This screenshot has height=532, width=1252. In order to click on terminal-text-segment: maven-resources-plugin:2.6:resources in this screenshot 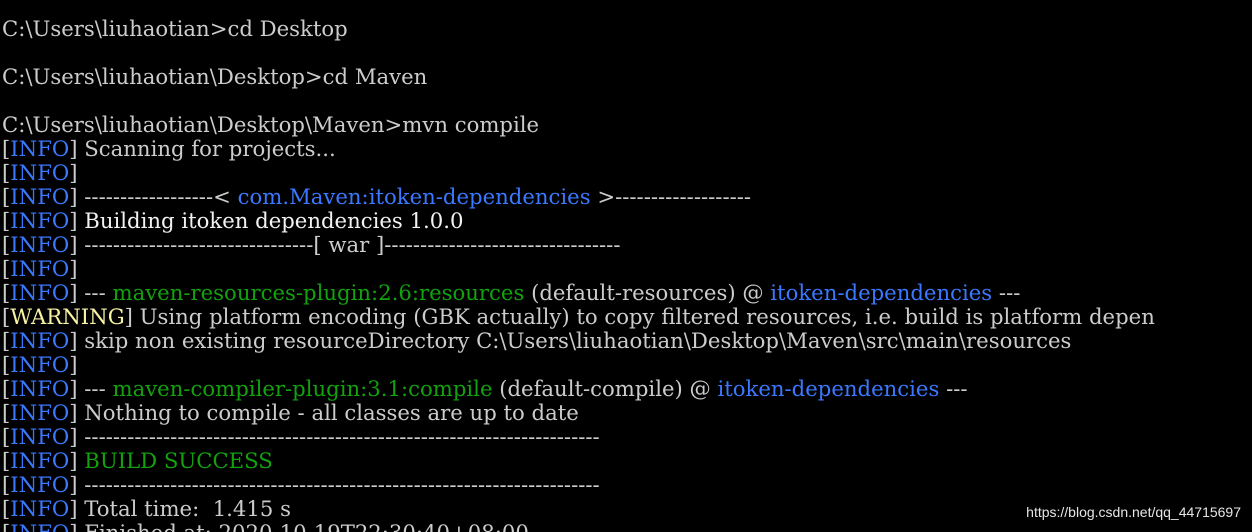, I will do `click(318, 292)`.